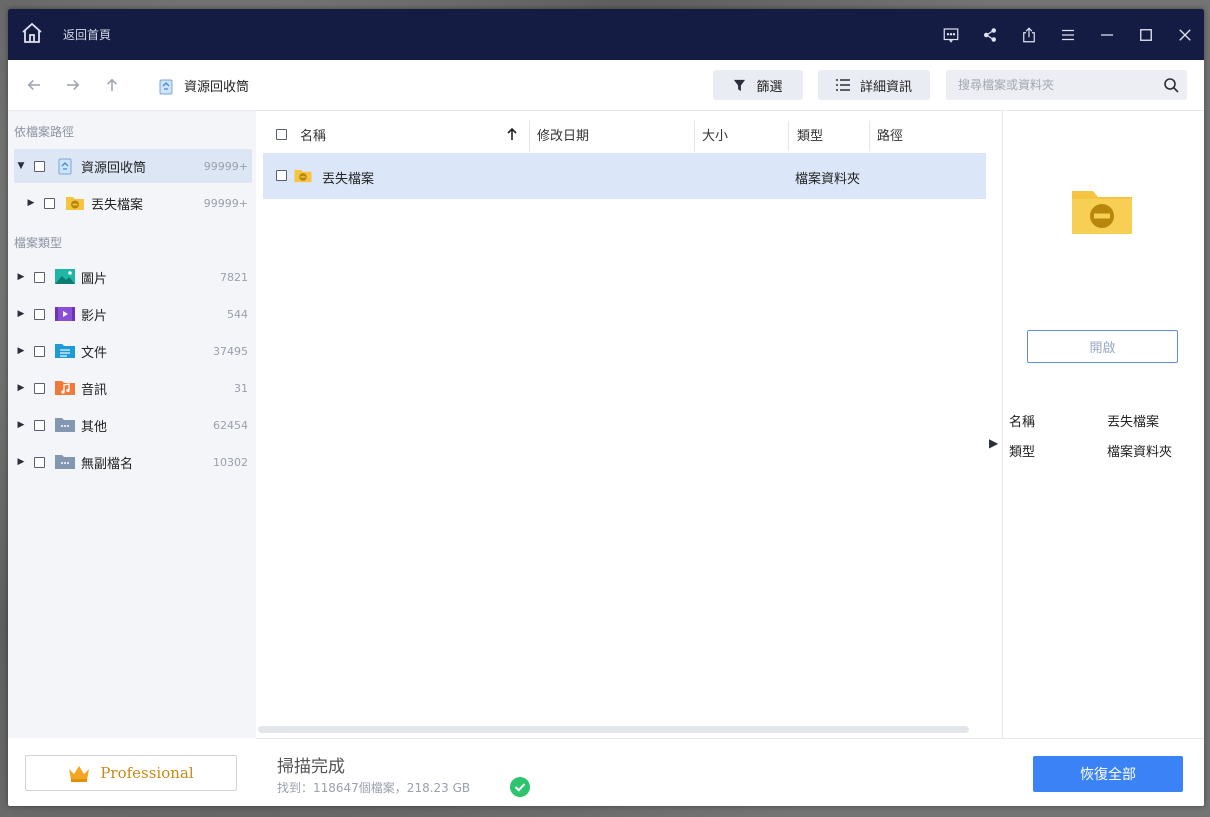 The height and width of the screenshot is (817, 1210). Describe the element at coordinates (1022, 422) in the screenshot. I see `prop-name-key: 名稱` at that location.